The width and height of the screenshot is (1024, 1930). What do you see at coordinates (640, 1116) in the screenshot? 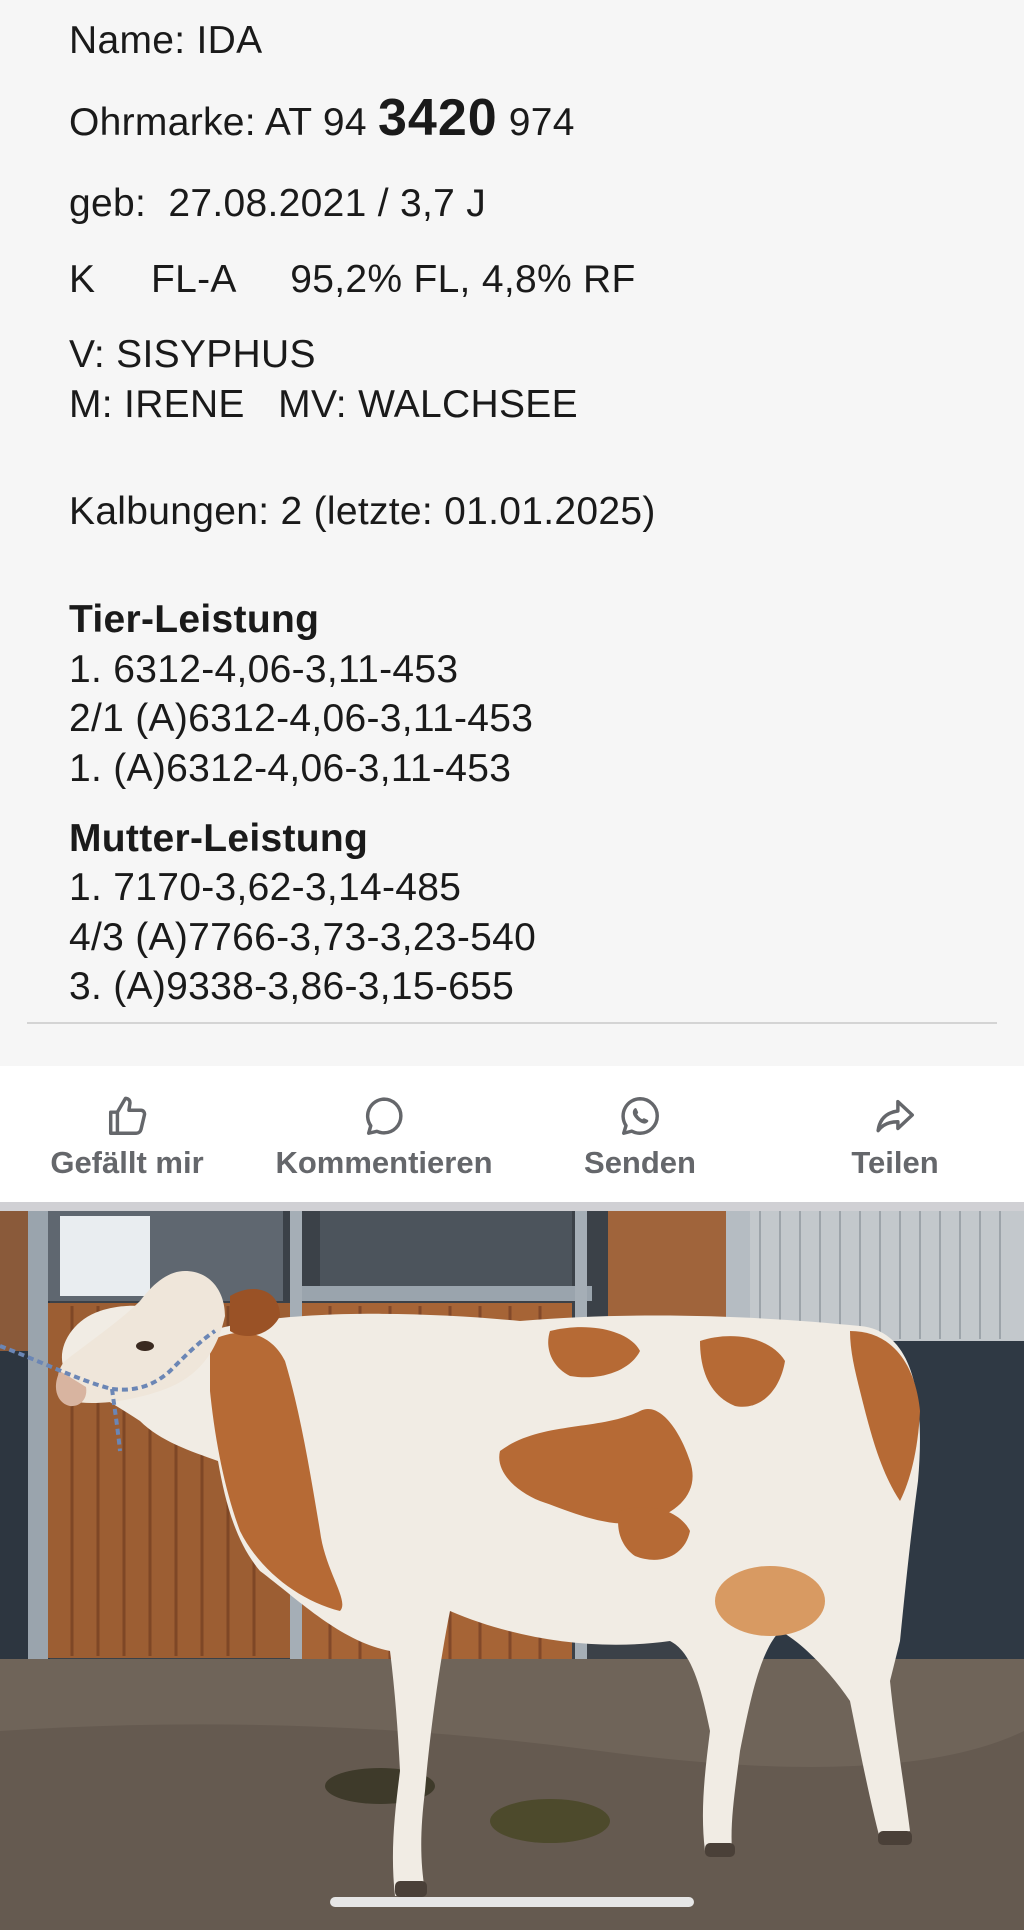
I see `whatsapp-icon` at bounding box center [640, 1116].